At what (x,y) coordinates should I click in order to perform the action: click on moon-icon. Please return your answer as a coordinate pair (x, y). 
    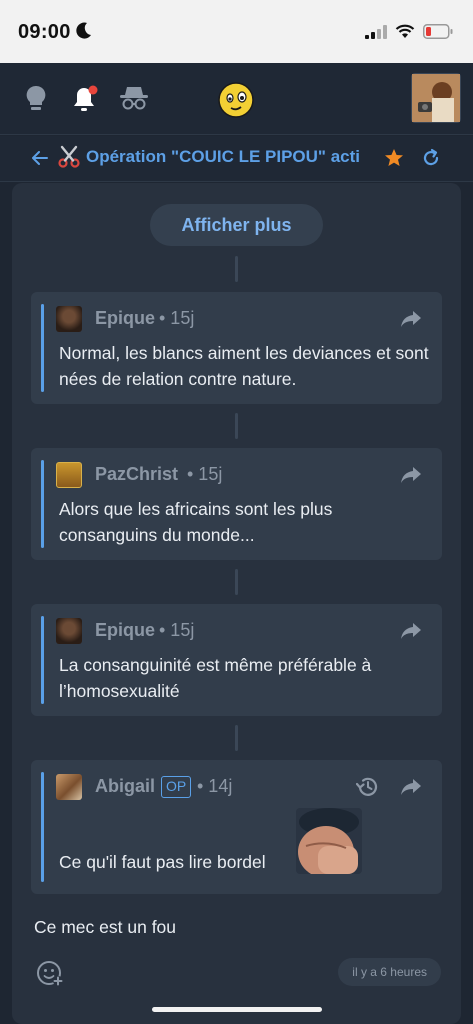
    Looking at the image, I should click on (83, 30).